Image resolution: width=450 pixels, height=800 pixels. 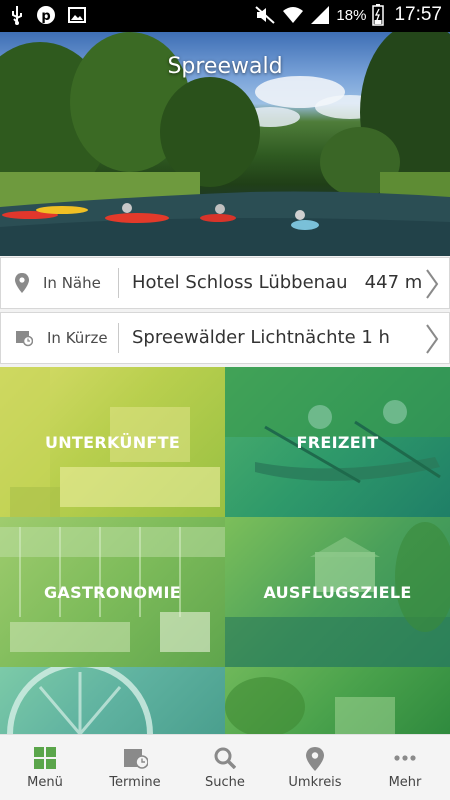 I want to click on tile-label: AUSFLUGSZIELE, so click(x=337, y=592).